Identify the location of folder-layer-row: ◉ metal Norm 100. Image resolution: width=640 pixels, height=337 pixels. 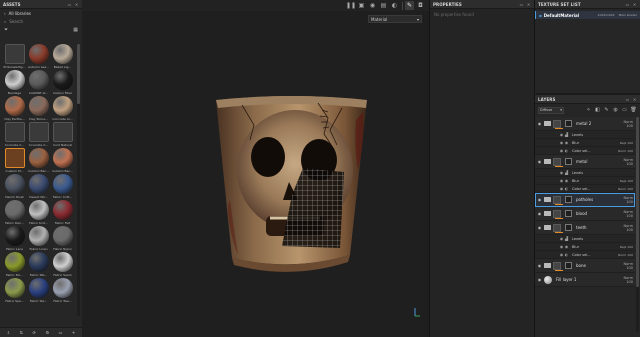
(585, 162).